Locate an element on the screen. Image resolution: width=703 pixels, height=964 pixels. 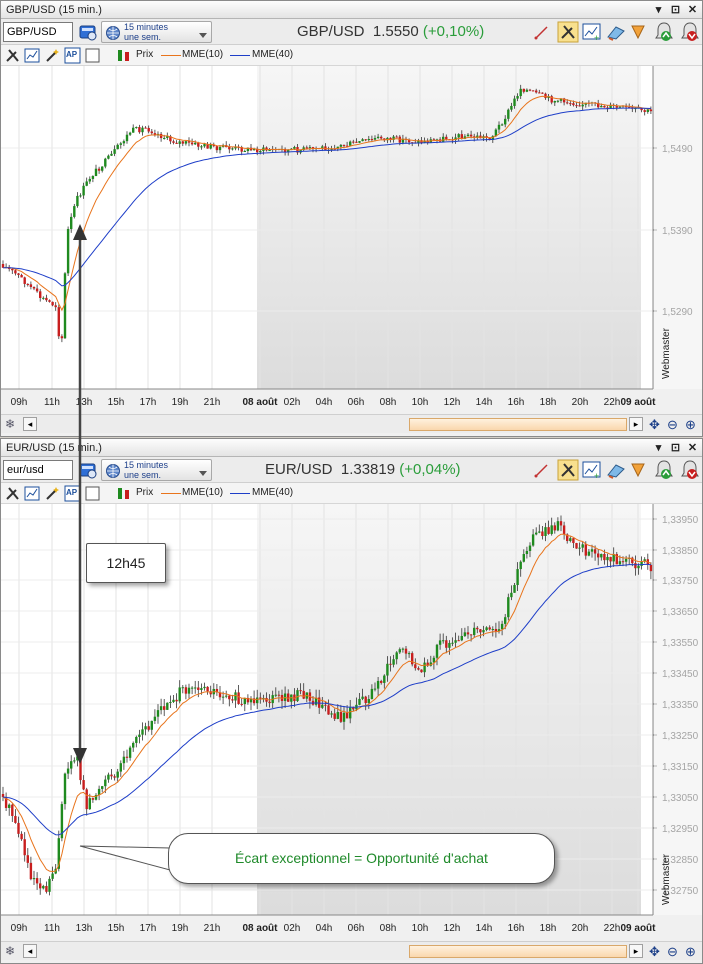
chart-toolbar-secondary: AP Prix MME(10) MME(40) is located at coordinates (351, 55).